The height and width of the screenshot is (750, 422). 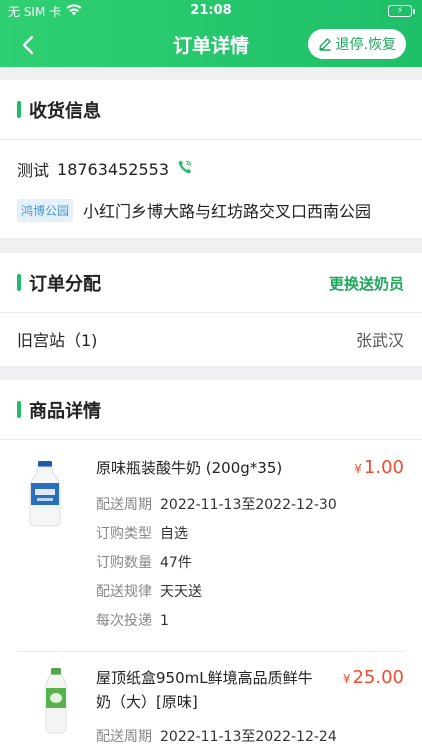 What do you see at coordinates (57, 340) in the screenshot?
I see `station-name: 旧宫站（1)` at bounding box center [57, 340].